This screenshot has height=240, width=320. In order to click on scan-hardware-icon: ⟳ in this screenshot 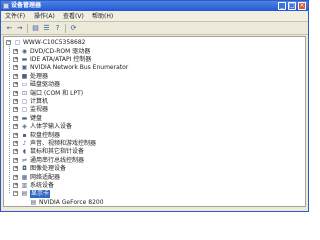, I will do `click(73, 28)`.